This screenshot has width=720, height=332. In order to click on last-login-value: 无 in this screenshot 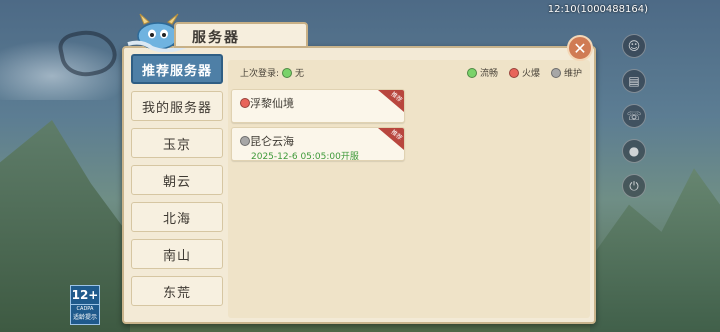, I will do `click(300, 74)`.